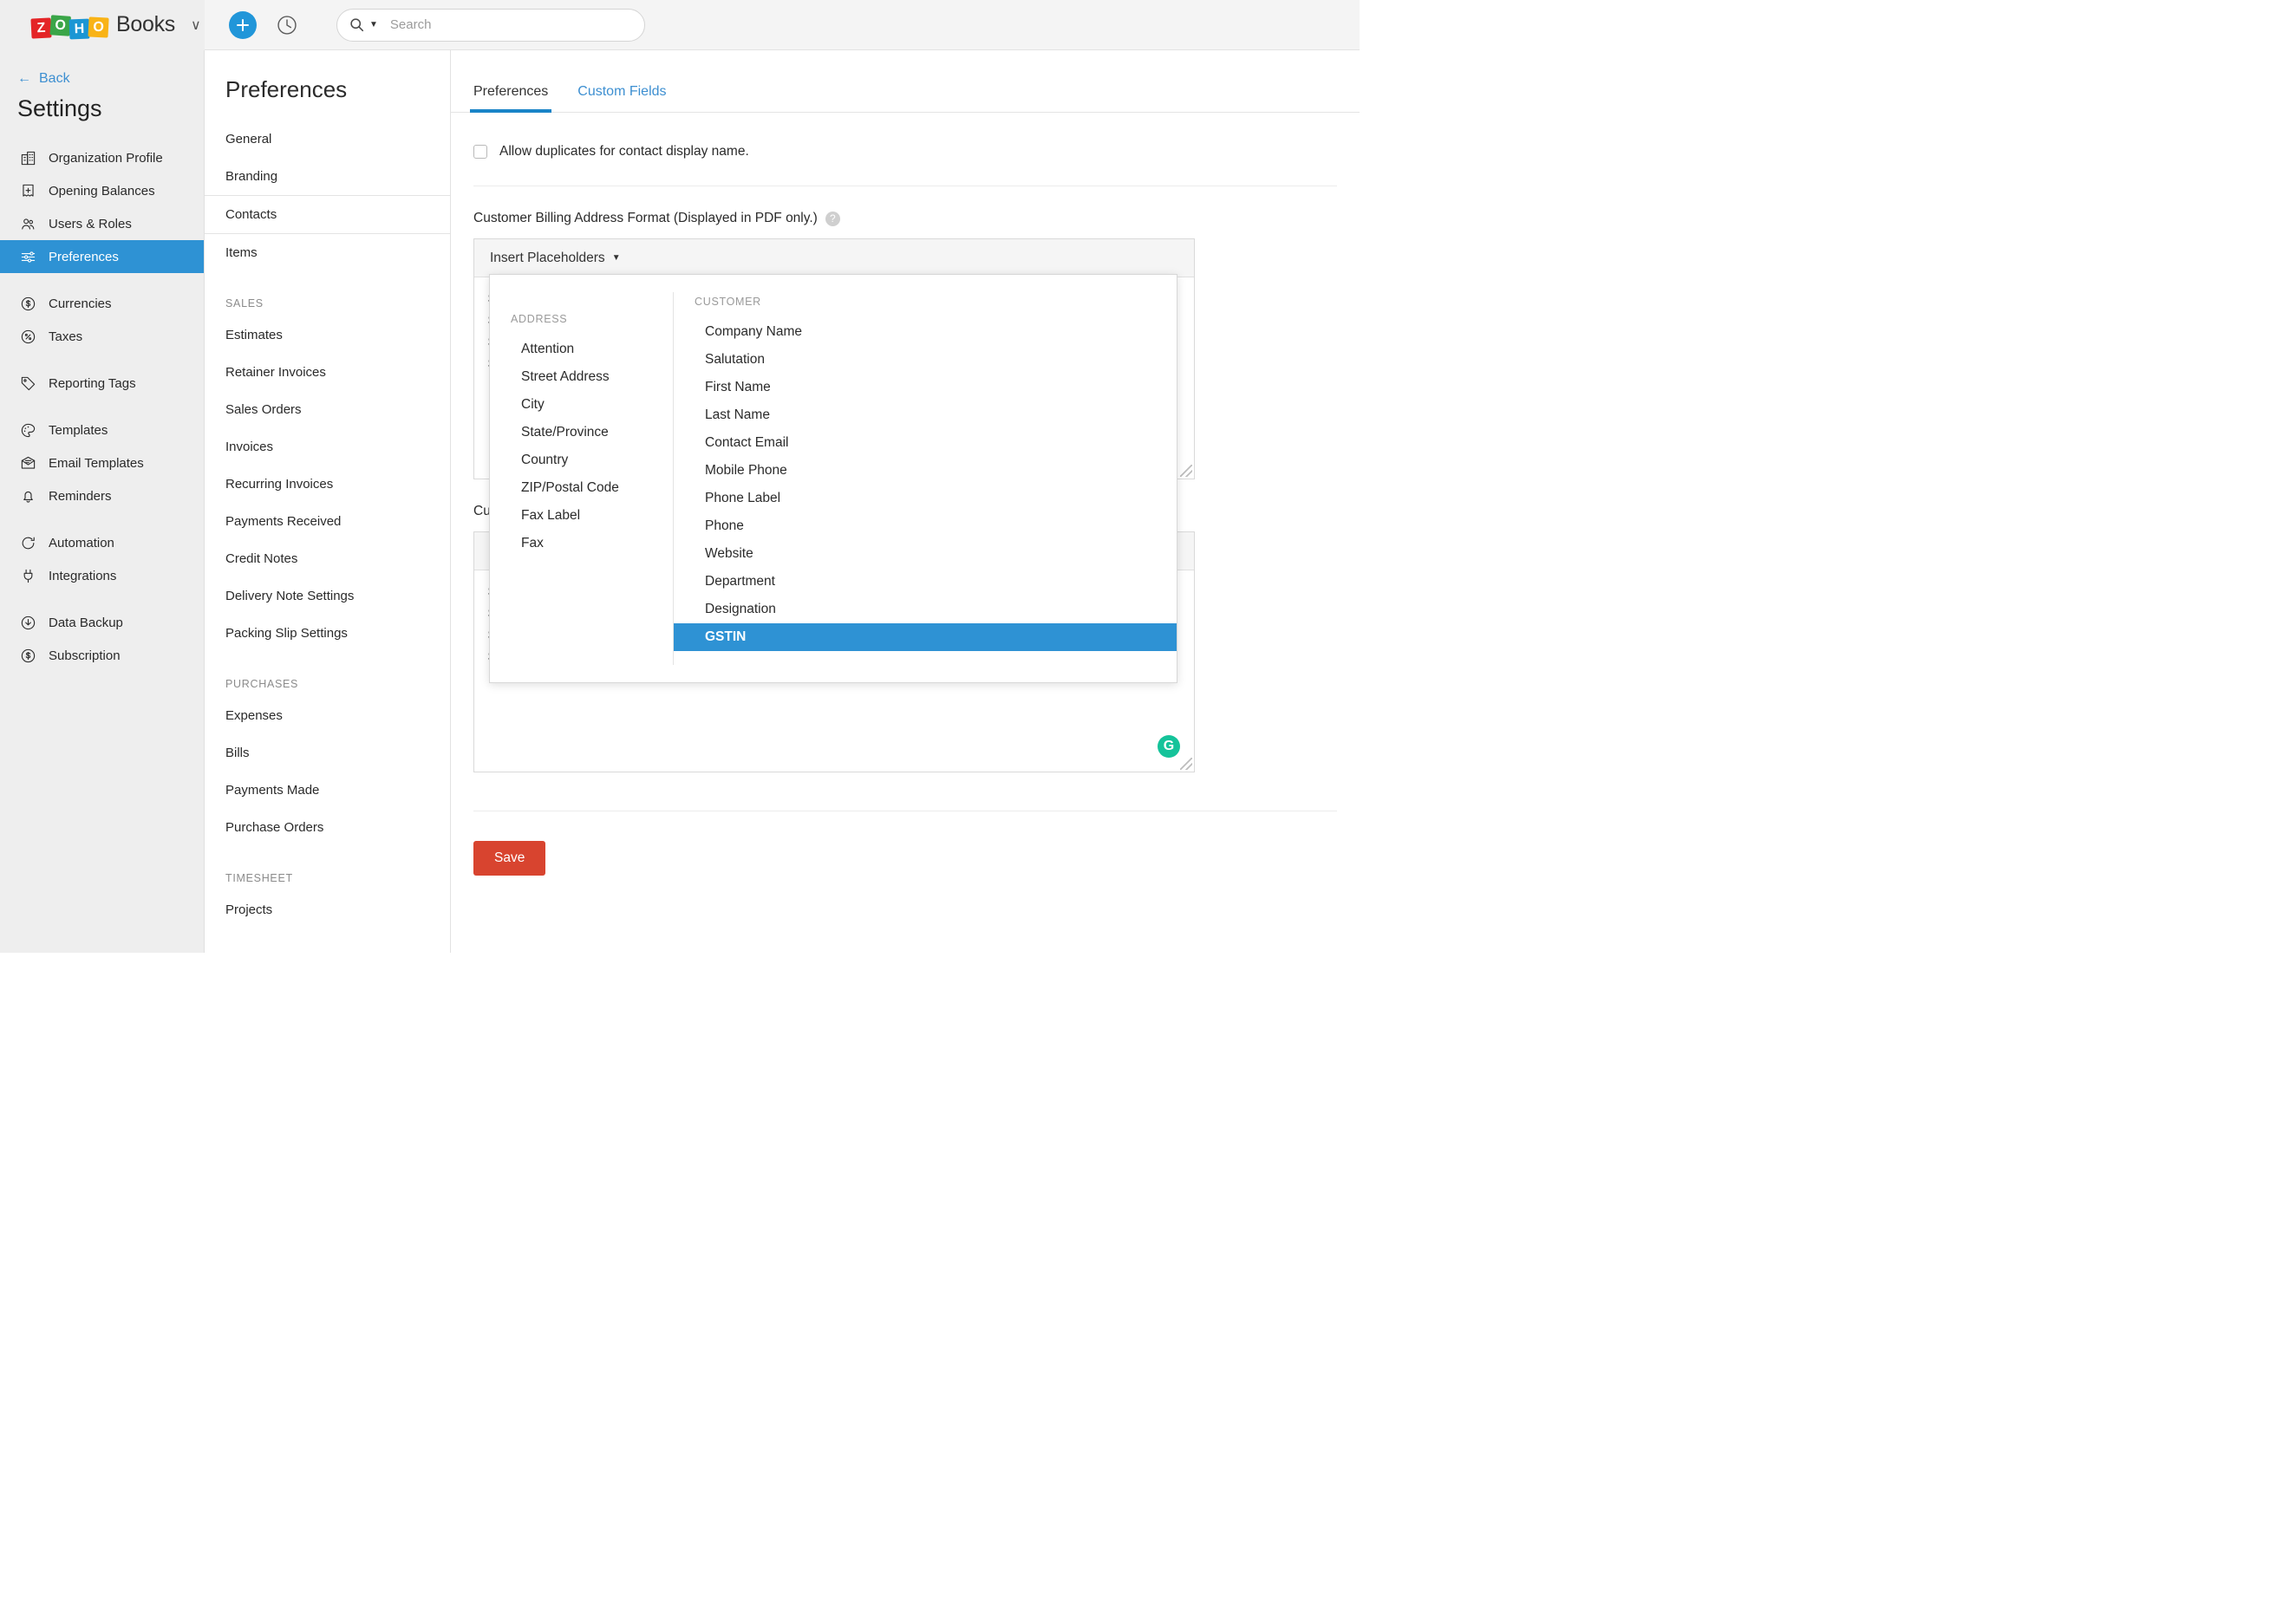 Image resolution: width=2296 pixels, height=1609 pixels. Describe the element at coordinates (27, 622) in the screenshot. I see `download-icon` at that location.